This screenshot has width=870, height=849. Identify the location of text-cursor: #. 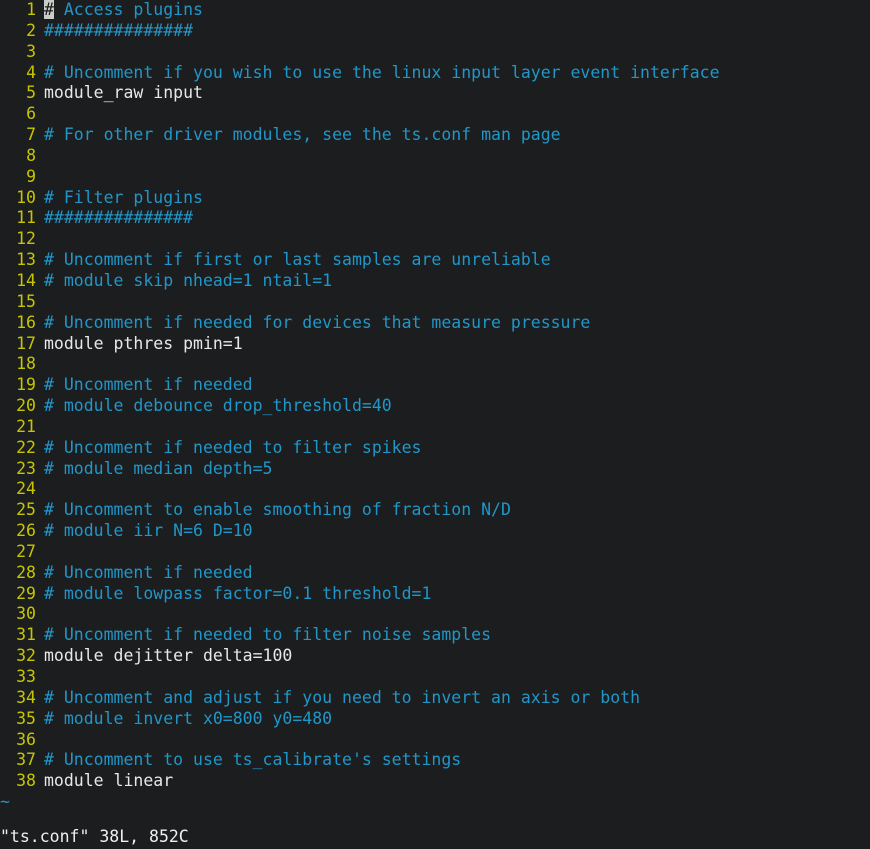
(49, 9).